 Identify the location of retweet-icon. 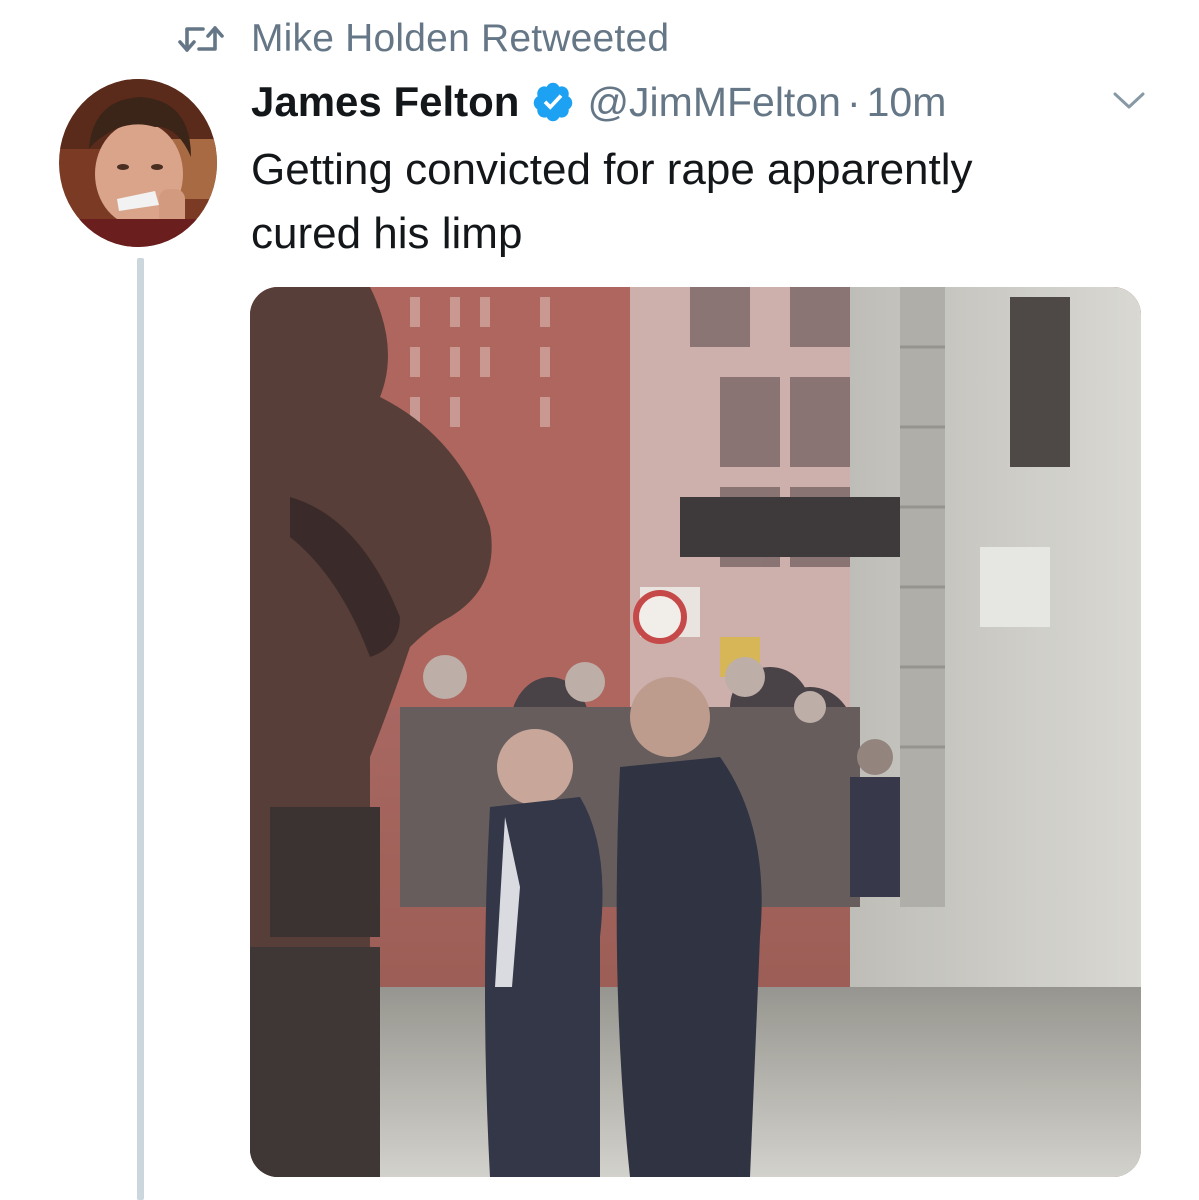
(201, 39).